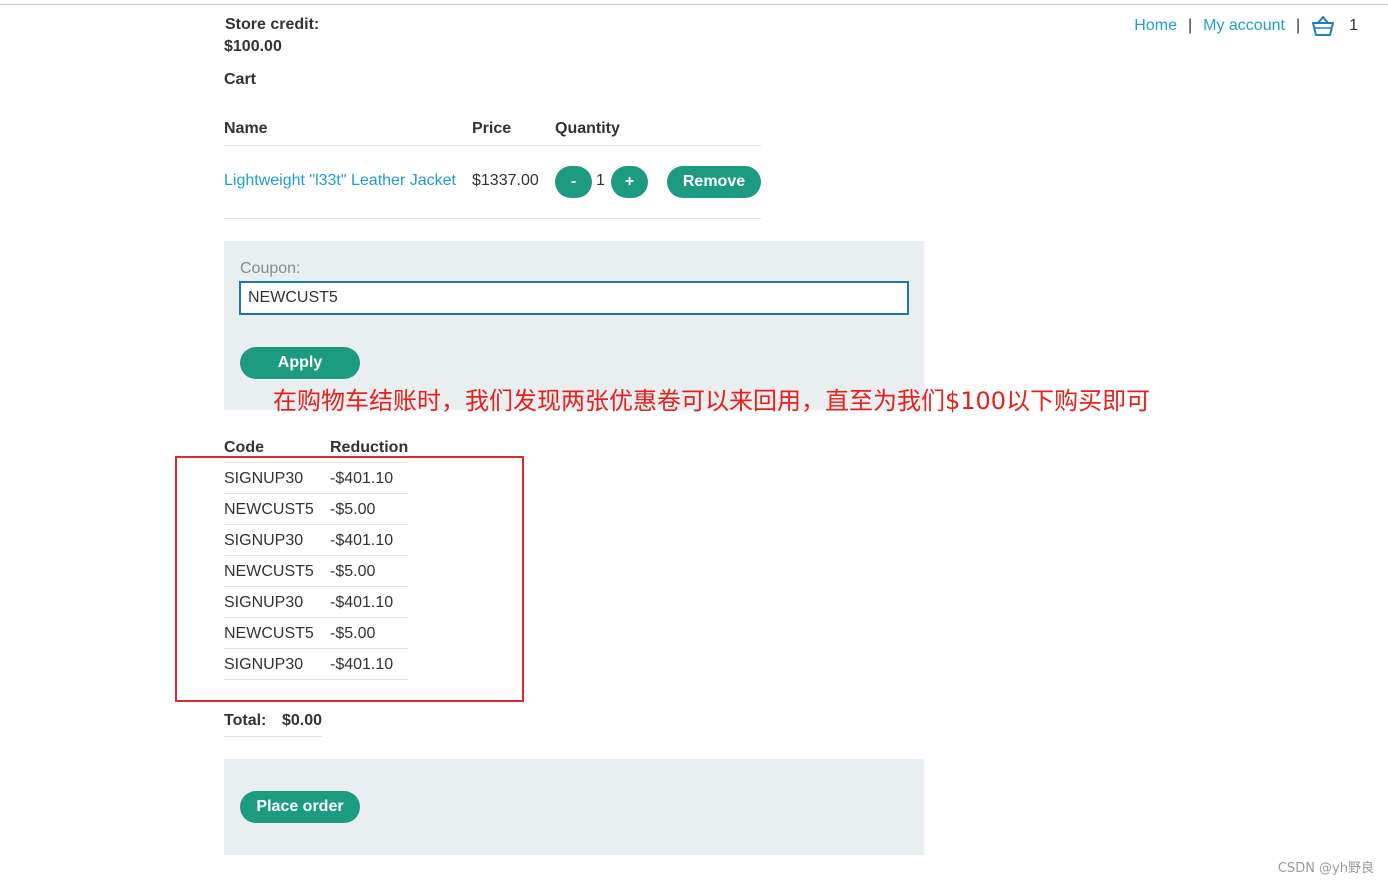 This screenshot has width=1388, height=884. Describe the element at coordinates (240, 79) in the screenshot. I see `cart-title: Cart` at that location.